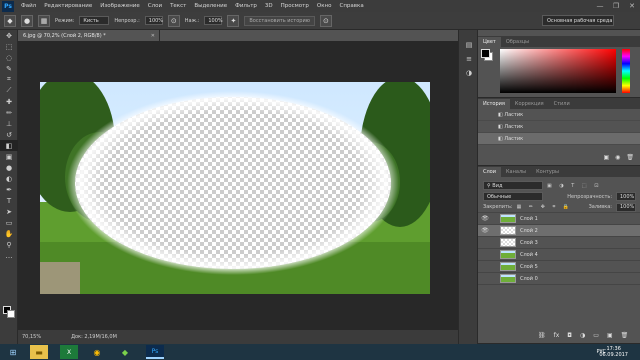 The image size is (640, 360). What do you see at coordinates (582, 335) in the screenshot?
I see `adjustment-icon: ◑` at bounding box center [582, 335].